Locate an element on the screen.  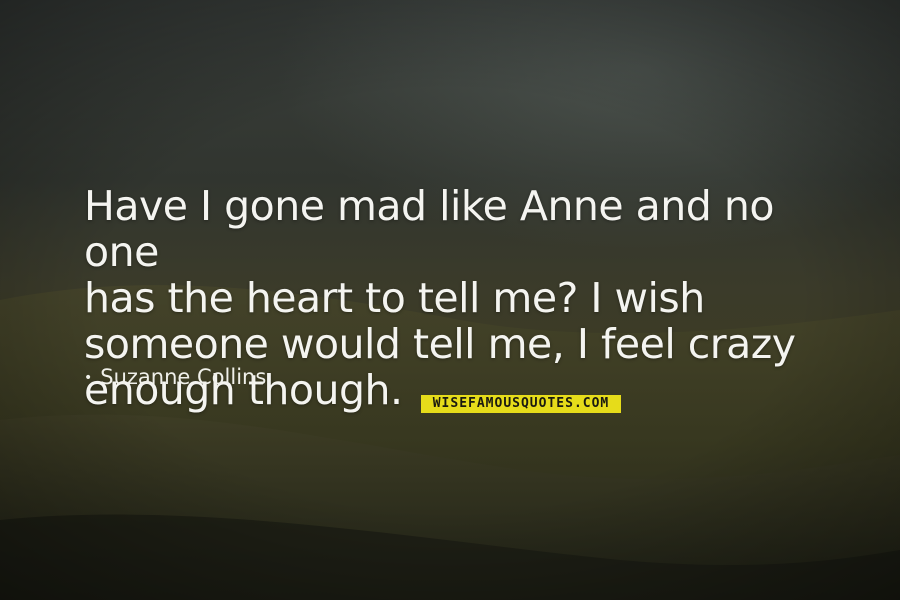
watermark-badge: WISEFAMOUSQUOTES.COM is located at coordinates (521, 404).